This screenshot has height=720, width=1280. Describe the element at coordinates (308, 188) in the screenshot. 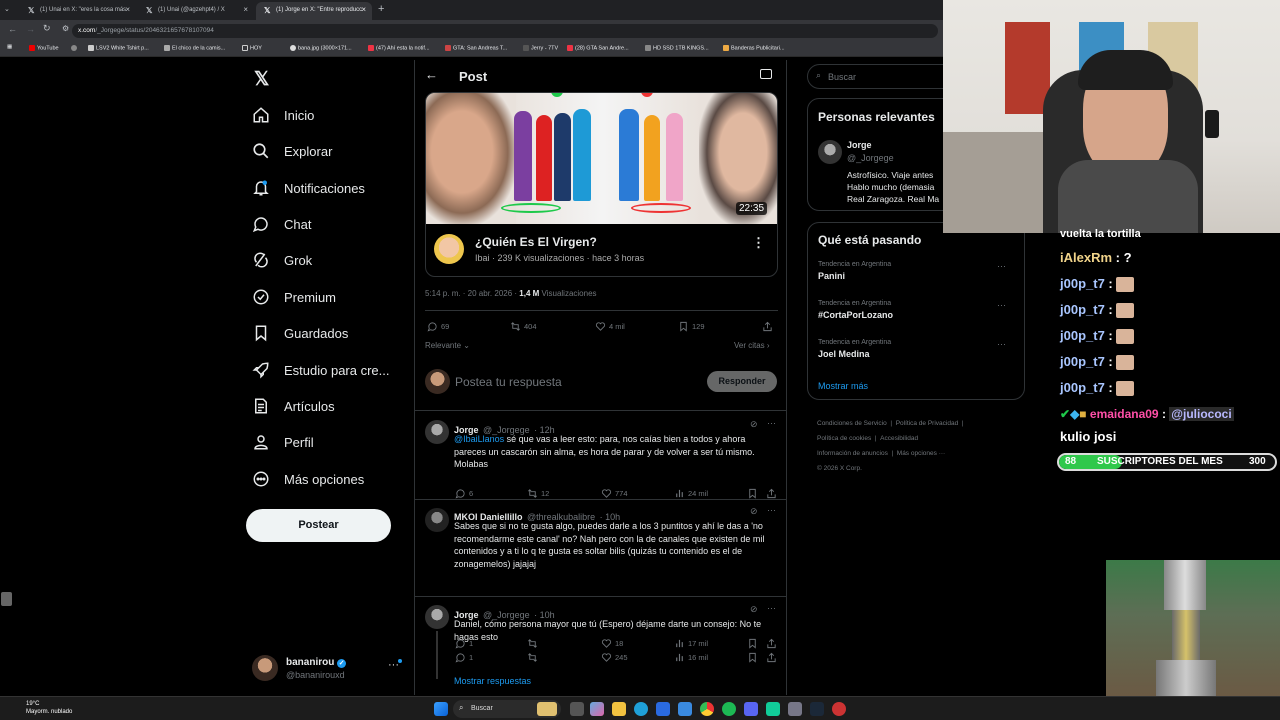

I see `nav-item-notificaciones: Notificaciones` at that location.